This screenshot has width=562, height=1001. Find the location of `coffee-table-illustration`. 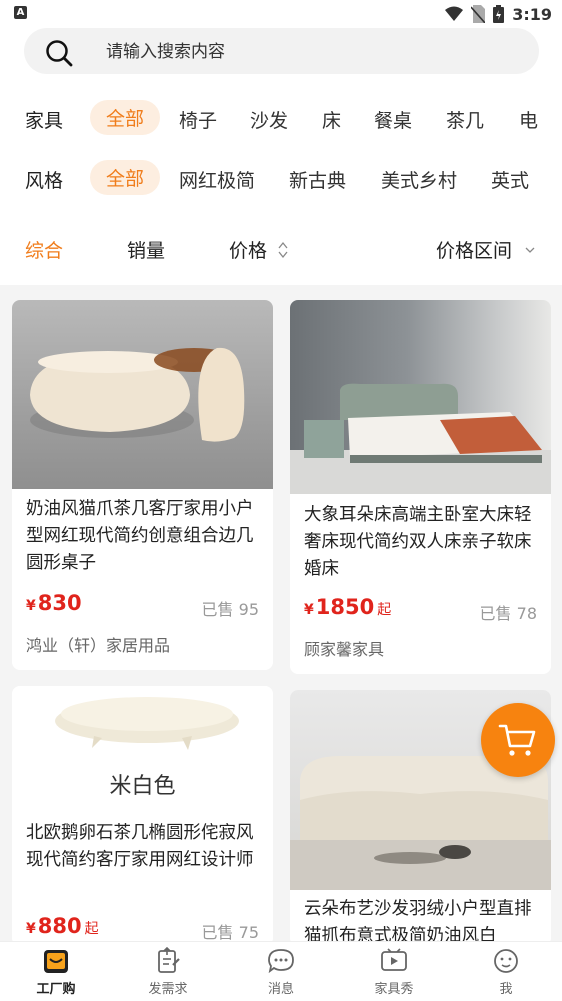

coffee-table-illustration is located at coordinates (137, 394).